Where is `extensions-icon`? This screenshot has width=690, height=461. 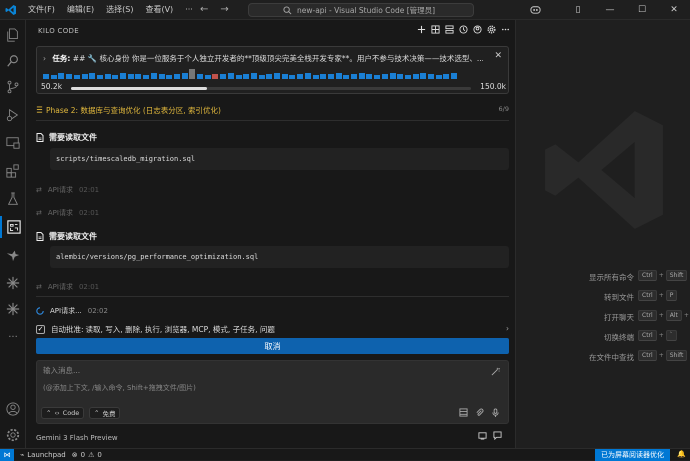
extensions-icon is located at coordinates (13, 171).